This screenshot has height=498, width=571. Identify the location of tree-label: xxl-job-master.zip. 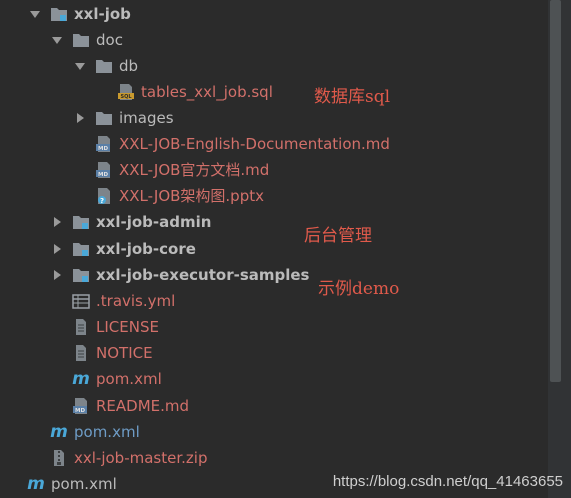
(141, 458).